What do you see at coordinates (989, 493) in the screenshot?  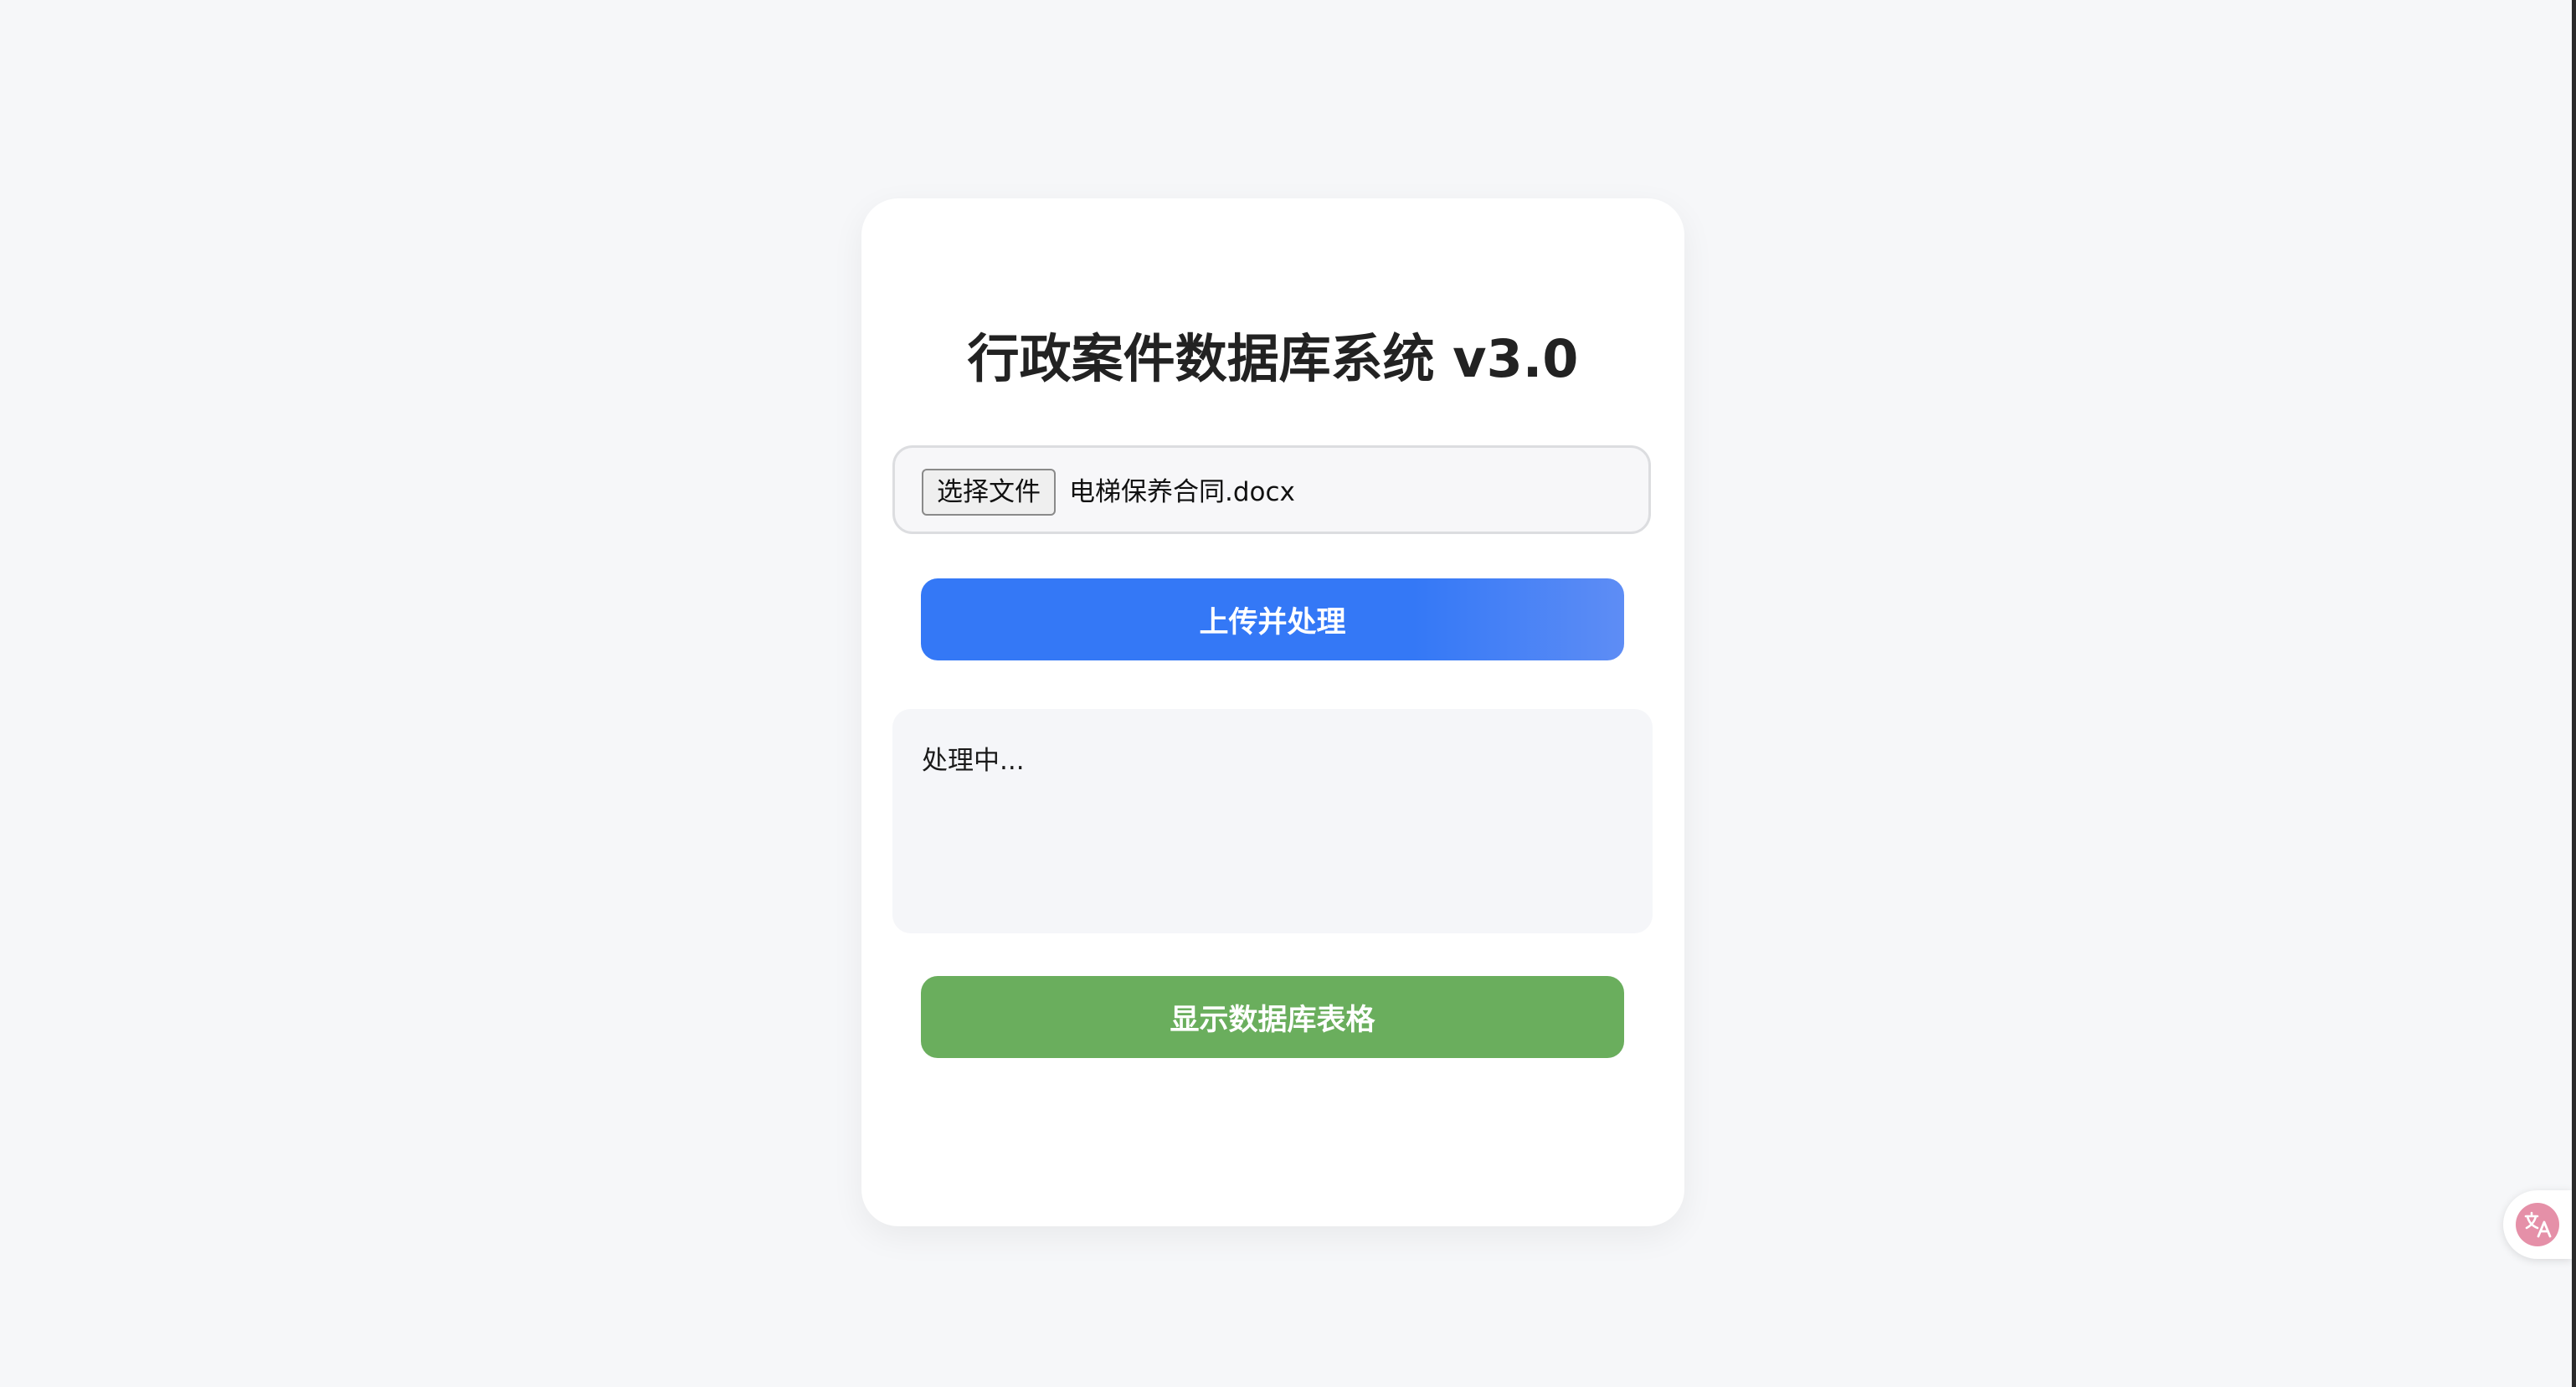 I see `choose-file-button: 选择文件` at bounding box center [989, 493].